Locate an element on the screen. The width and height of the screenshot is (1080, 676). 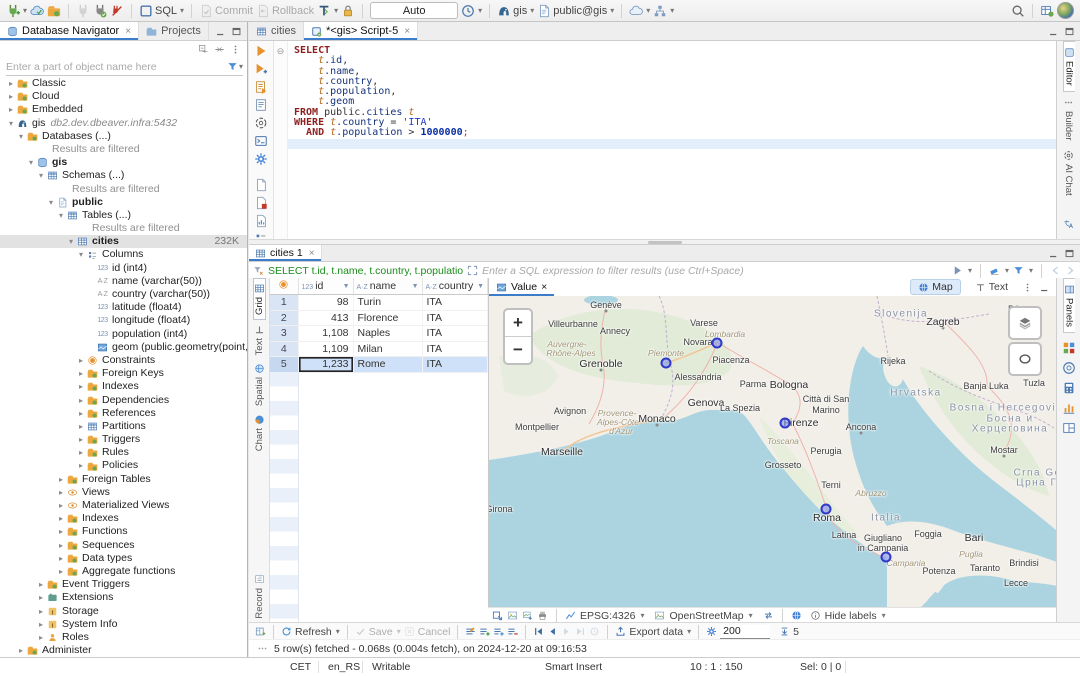
print-icon is located at coordinates (542, 615).